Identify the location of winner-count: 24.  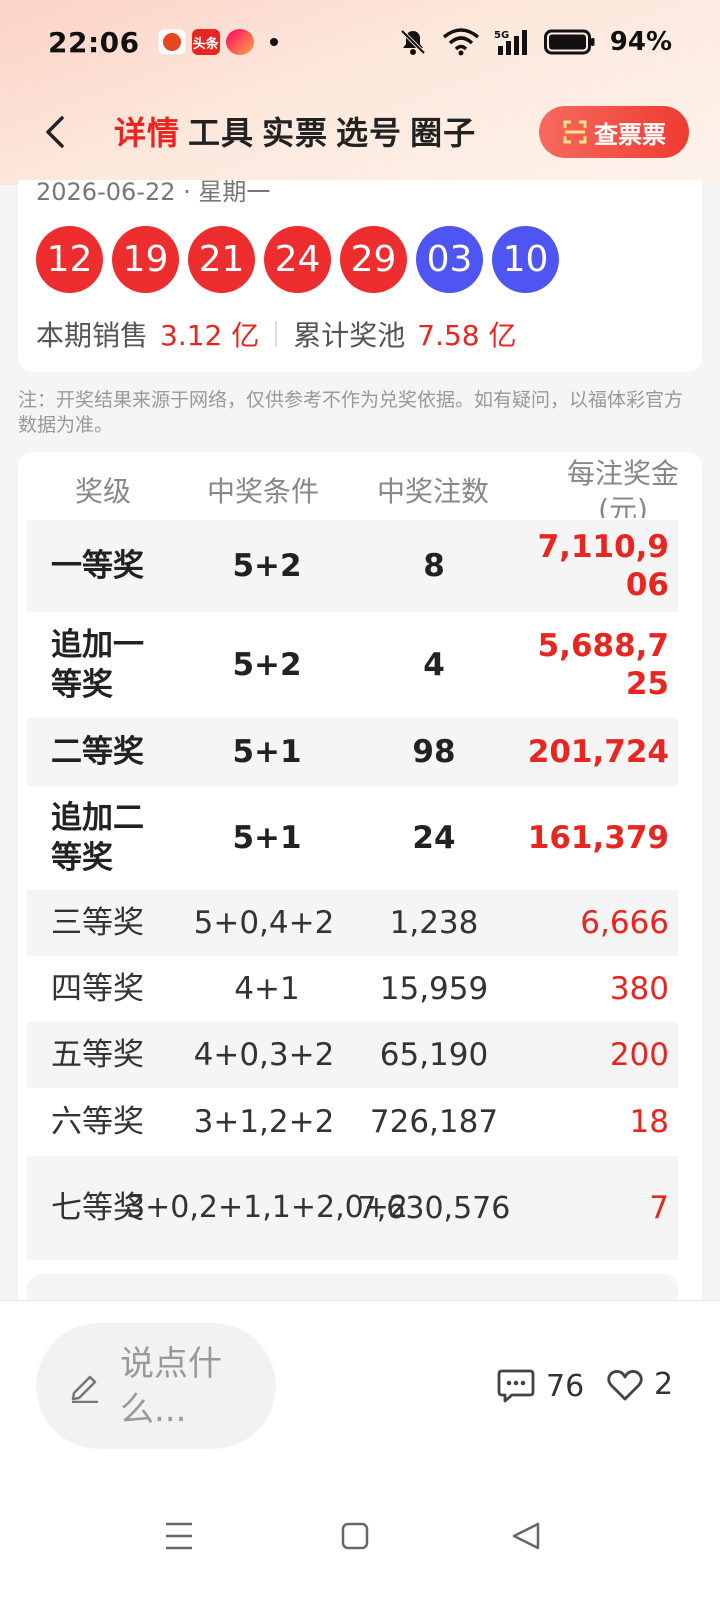
(434, 838).